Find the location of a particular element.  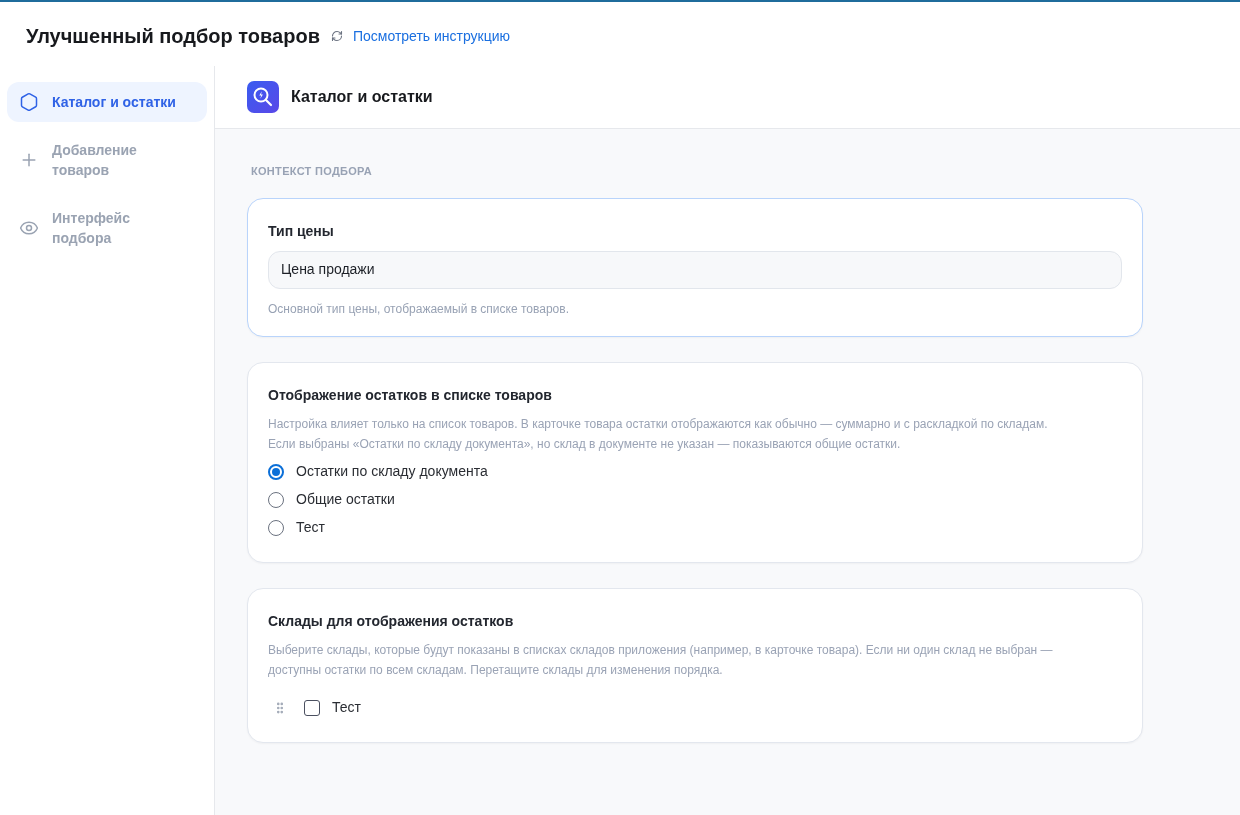

radio-button is located at coordinates (276, 471).